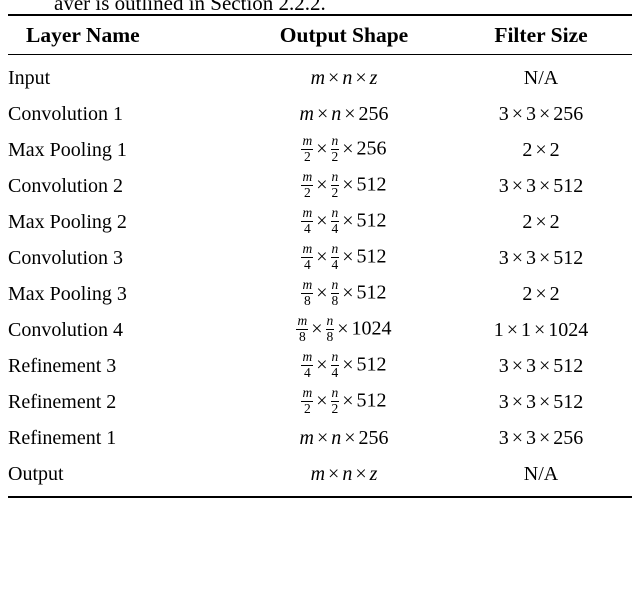 Image resolution: width=640 pixels, height=605 pixels. I want to click on cell-layer-name: Convolution 2, so click(66, 186).